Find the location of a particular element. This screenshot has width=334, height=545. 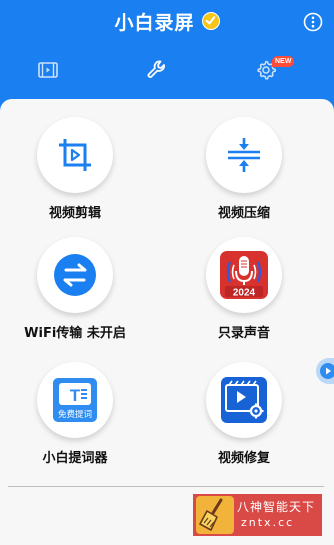

tool-label: 小白提词器 is located at coordinates (75, 458).